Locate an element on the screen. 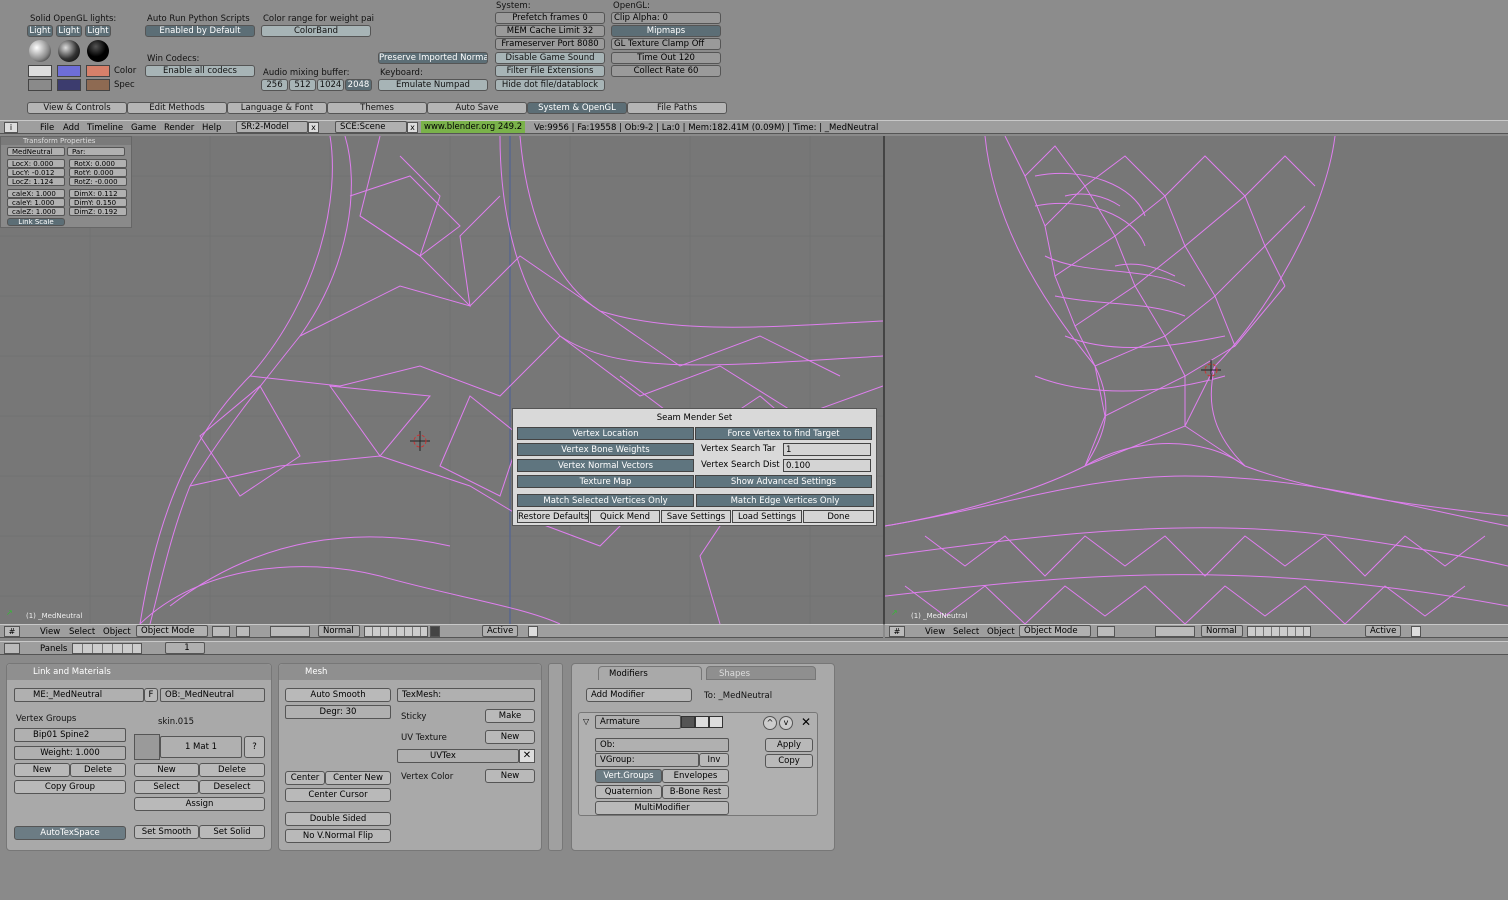  material-delete-button: Delete is located at coordinates (232, 770).